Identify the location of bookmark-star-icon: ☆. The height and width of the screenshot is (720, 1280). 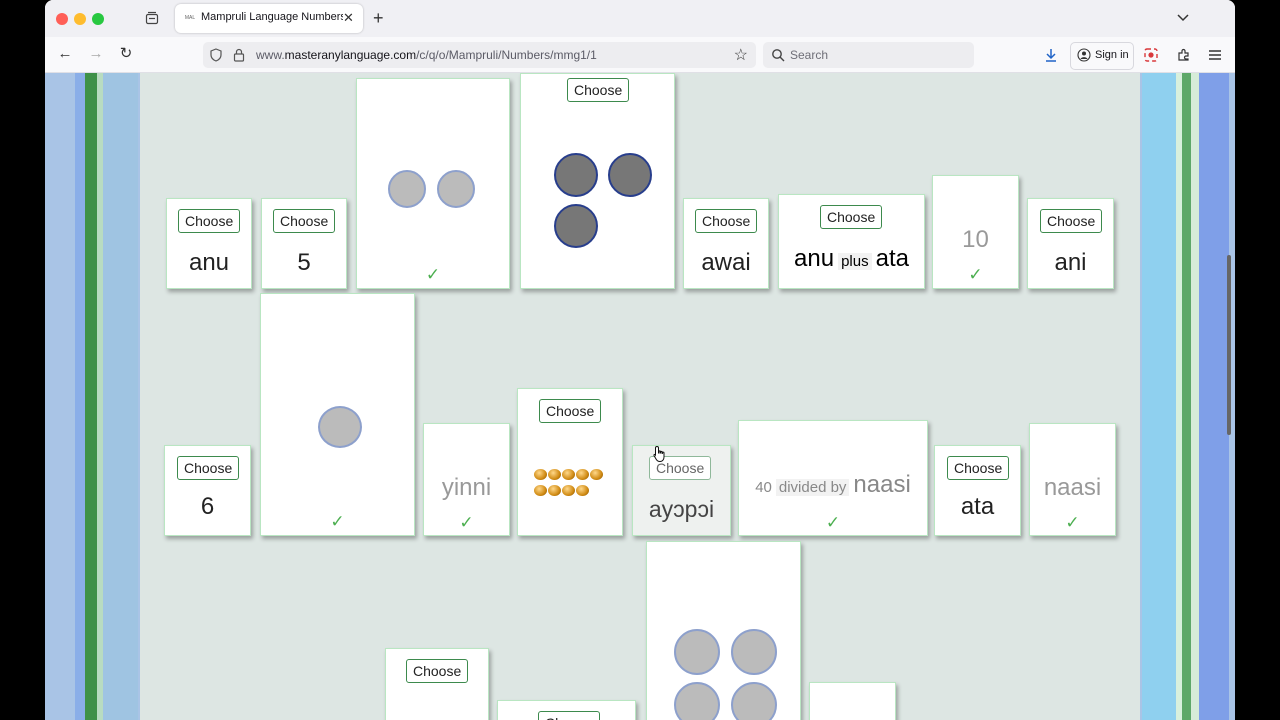
(741, 55).